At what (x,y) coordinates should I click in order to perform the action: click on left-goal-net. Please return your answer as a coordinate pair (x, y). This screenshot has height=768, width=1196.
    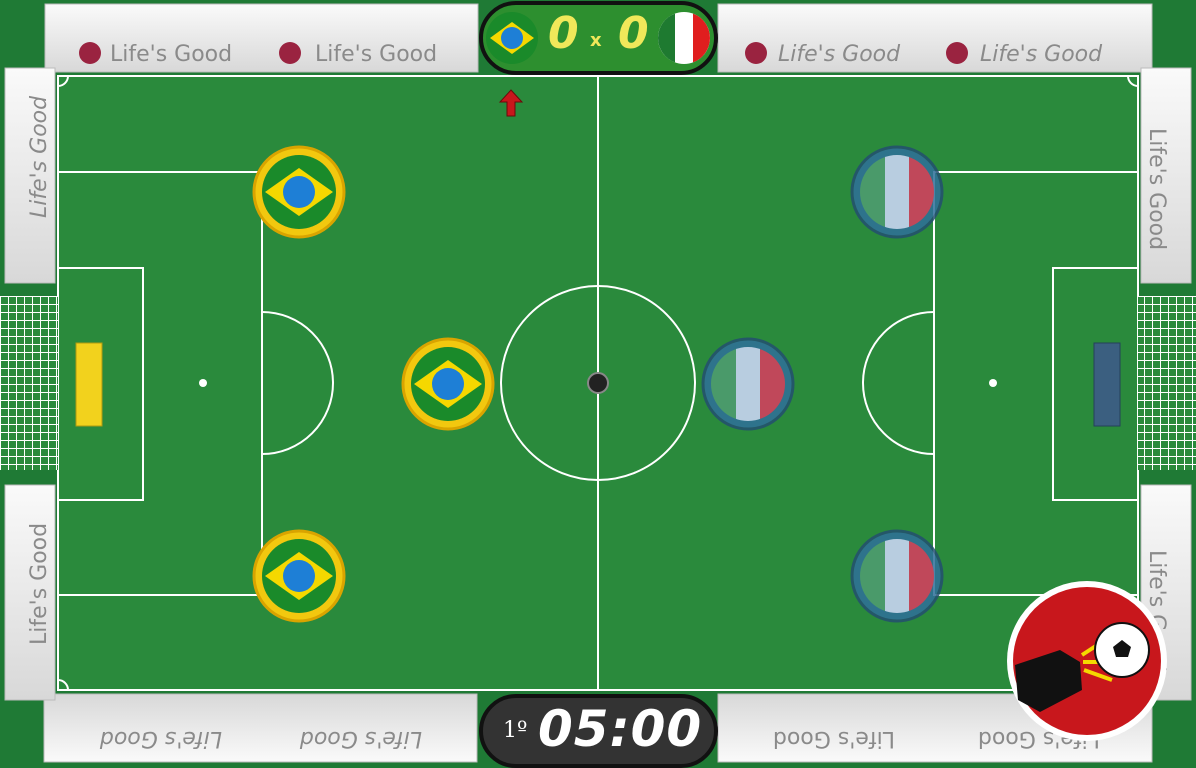
    Looking at the image, I should click on (29, 383).